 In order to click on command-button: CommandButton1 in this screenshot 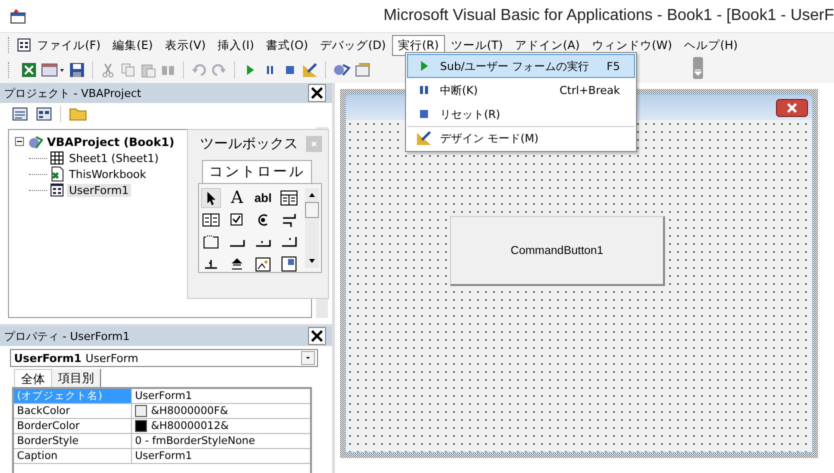, I will do `click(557, 251)`.